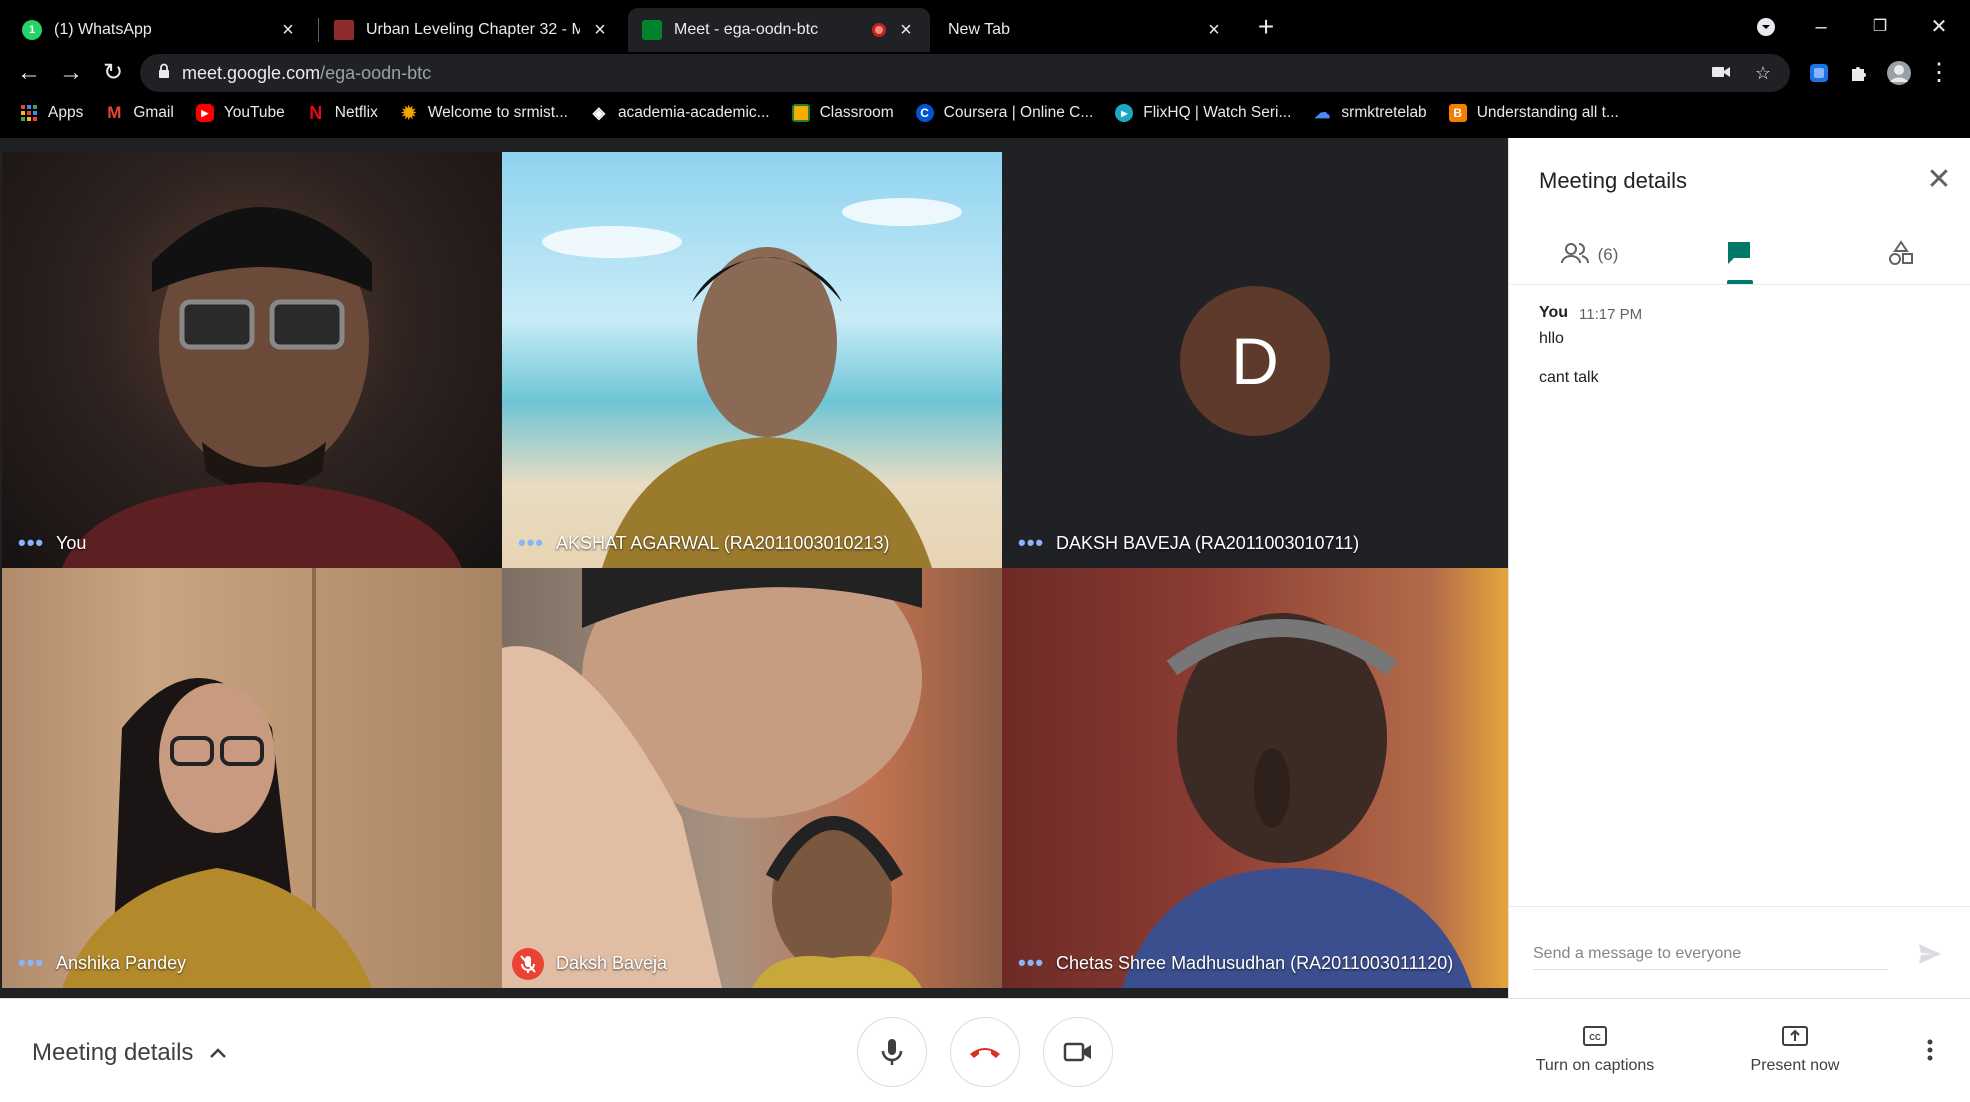 This screenshot has height=1102, width=1970. Describe the element at coordinates (1795, 1036) in the screenshot. I see `present-screen-icon` at that location.